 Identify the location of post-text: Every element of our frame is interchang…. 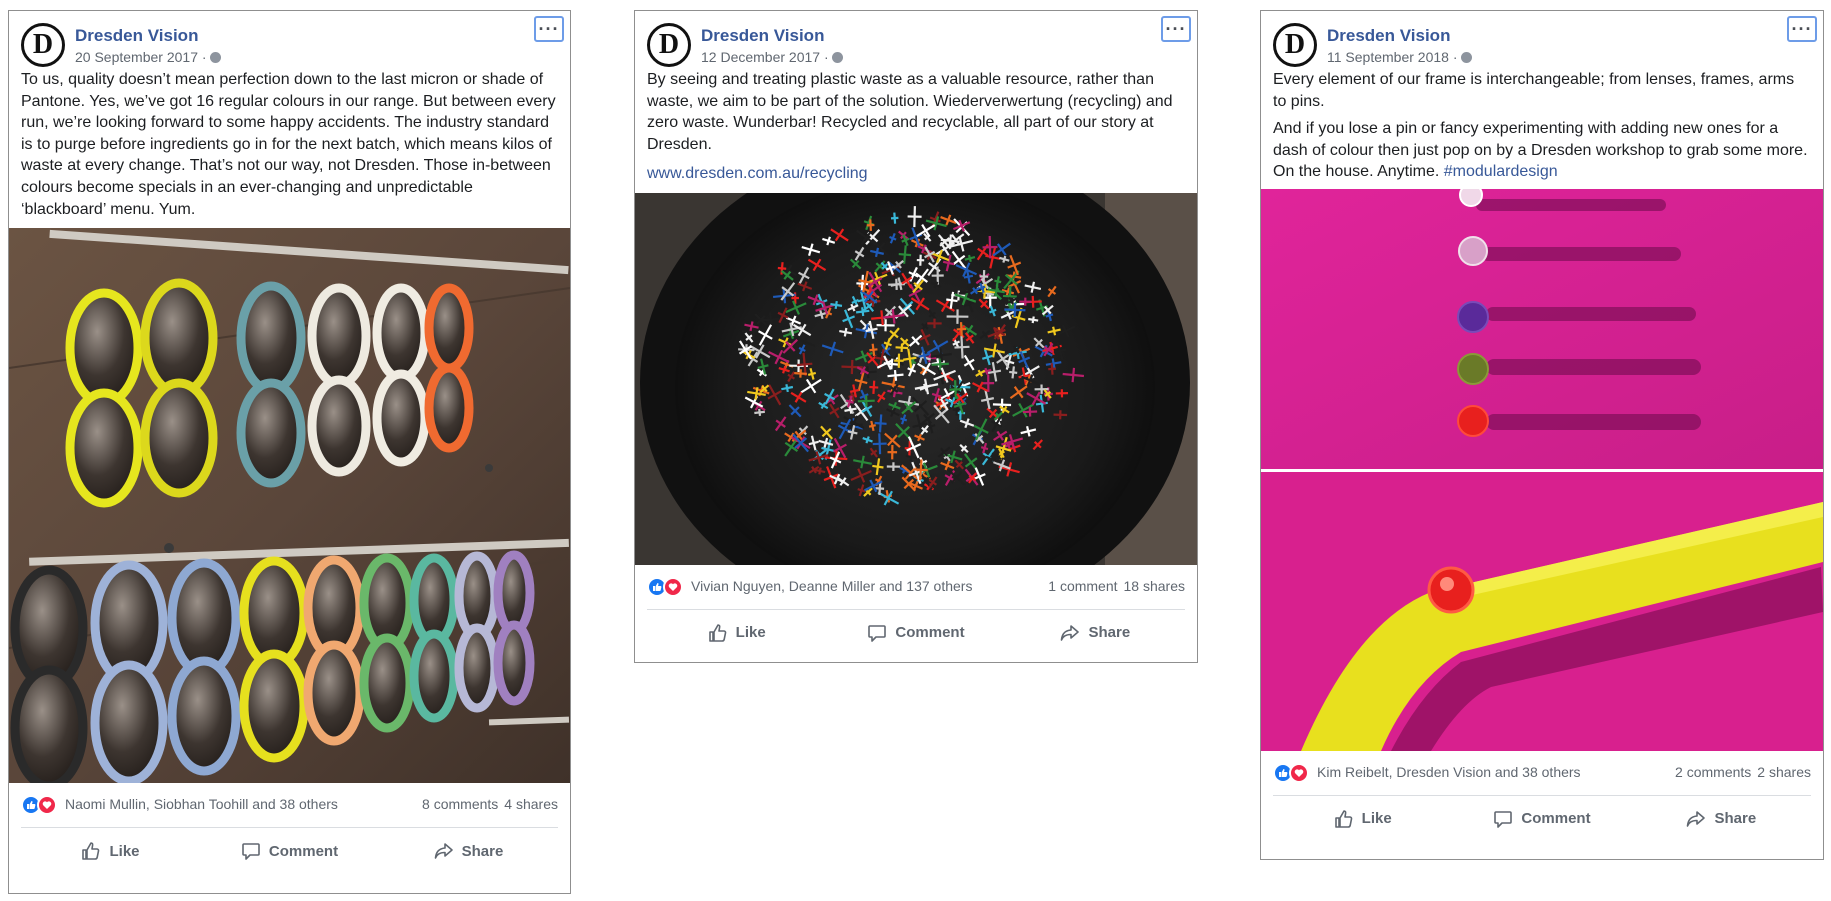
(1542, 126).